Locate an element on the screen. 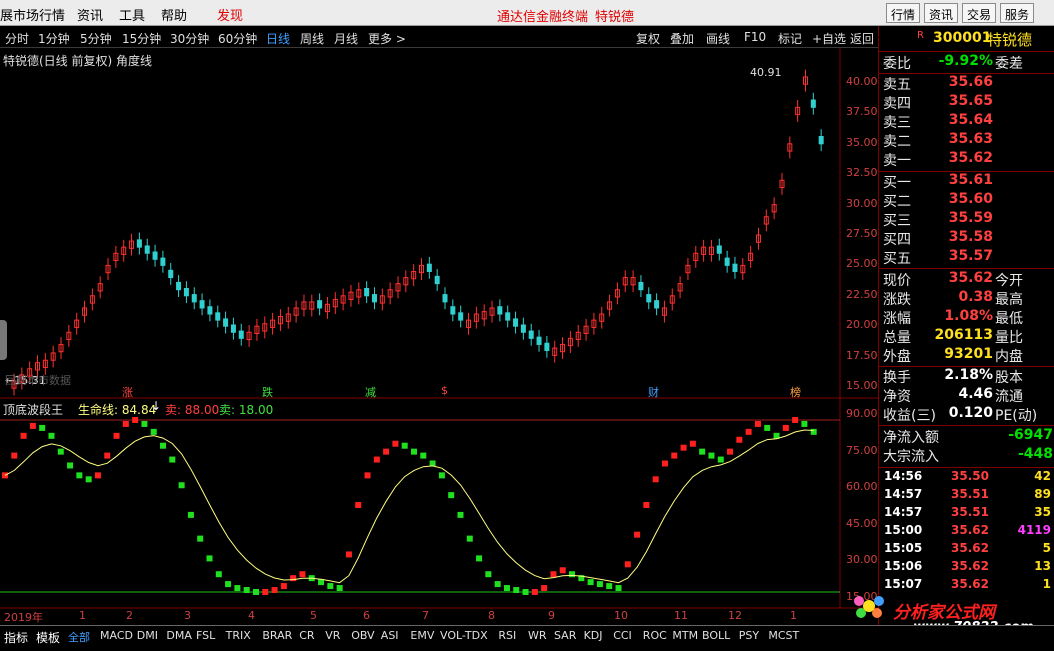 Image resolution: width=1054 pixels, height=651 pixels. tab-kdj: KDJ is located at coordinates (593, 635).